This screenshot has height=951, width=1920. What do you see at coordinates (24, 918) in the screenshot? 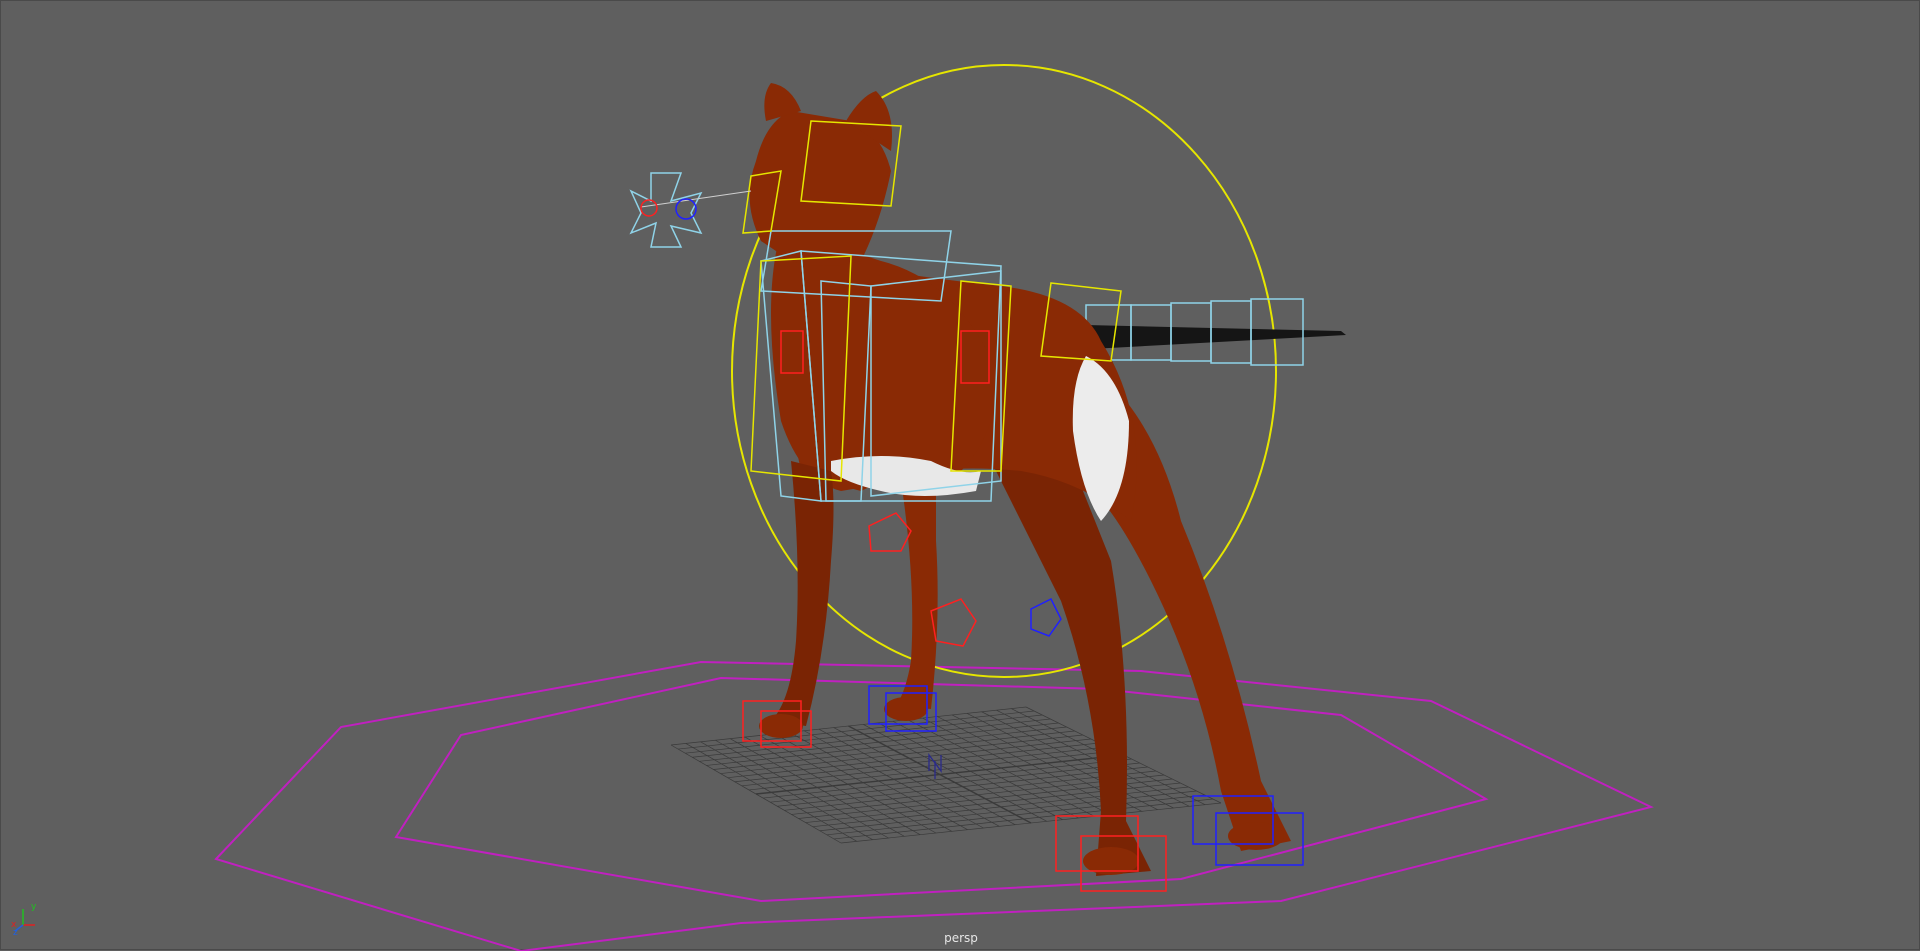
I see `axis-gizmo-icon: y x z` at bounding box center [24, 918].